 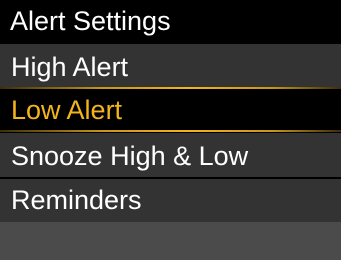 I want to click on selection-highlight-bottom, so click(x=170, y=131).